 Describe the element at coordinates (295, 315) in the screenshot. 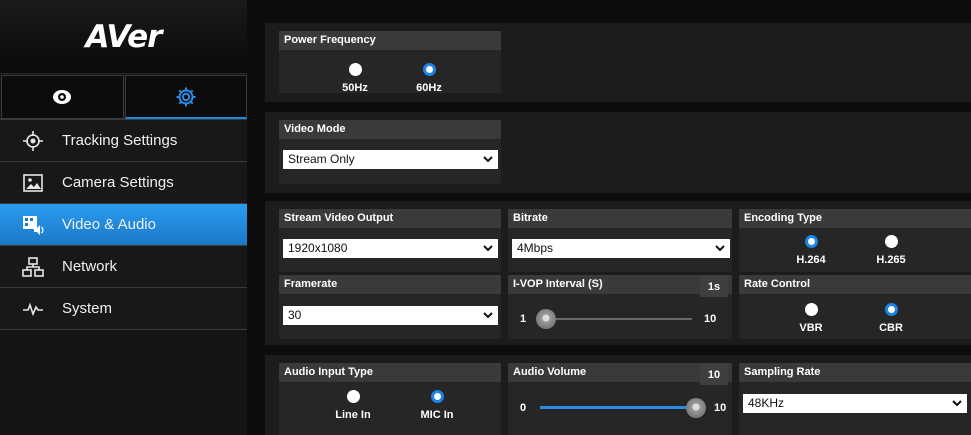

I see `select-value: 30` at that location.